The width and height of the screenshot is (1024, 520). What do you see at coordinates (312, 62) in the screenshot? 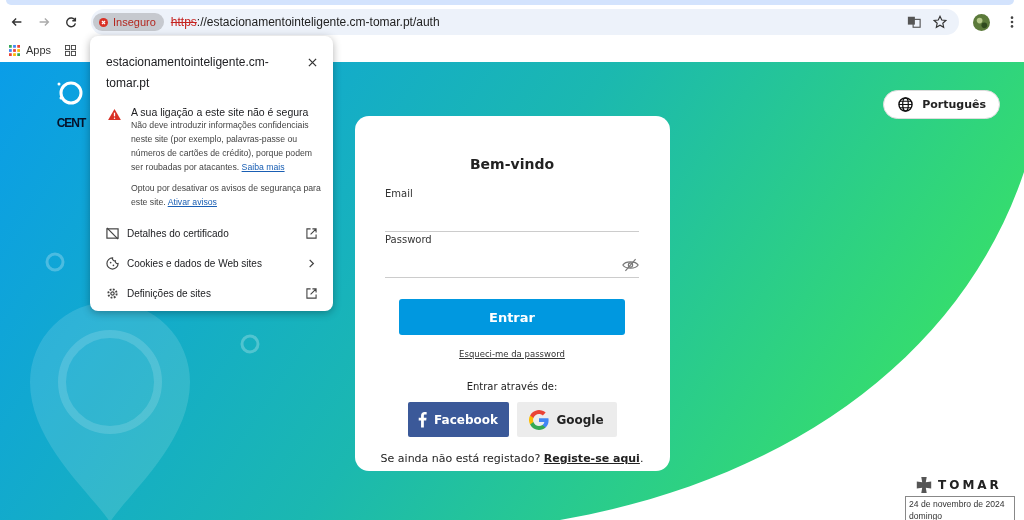
I see `close-icon` at bounding box center [312, 62].